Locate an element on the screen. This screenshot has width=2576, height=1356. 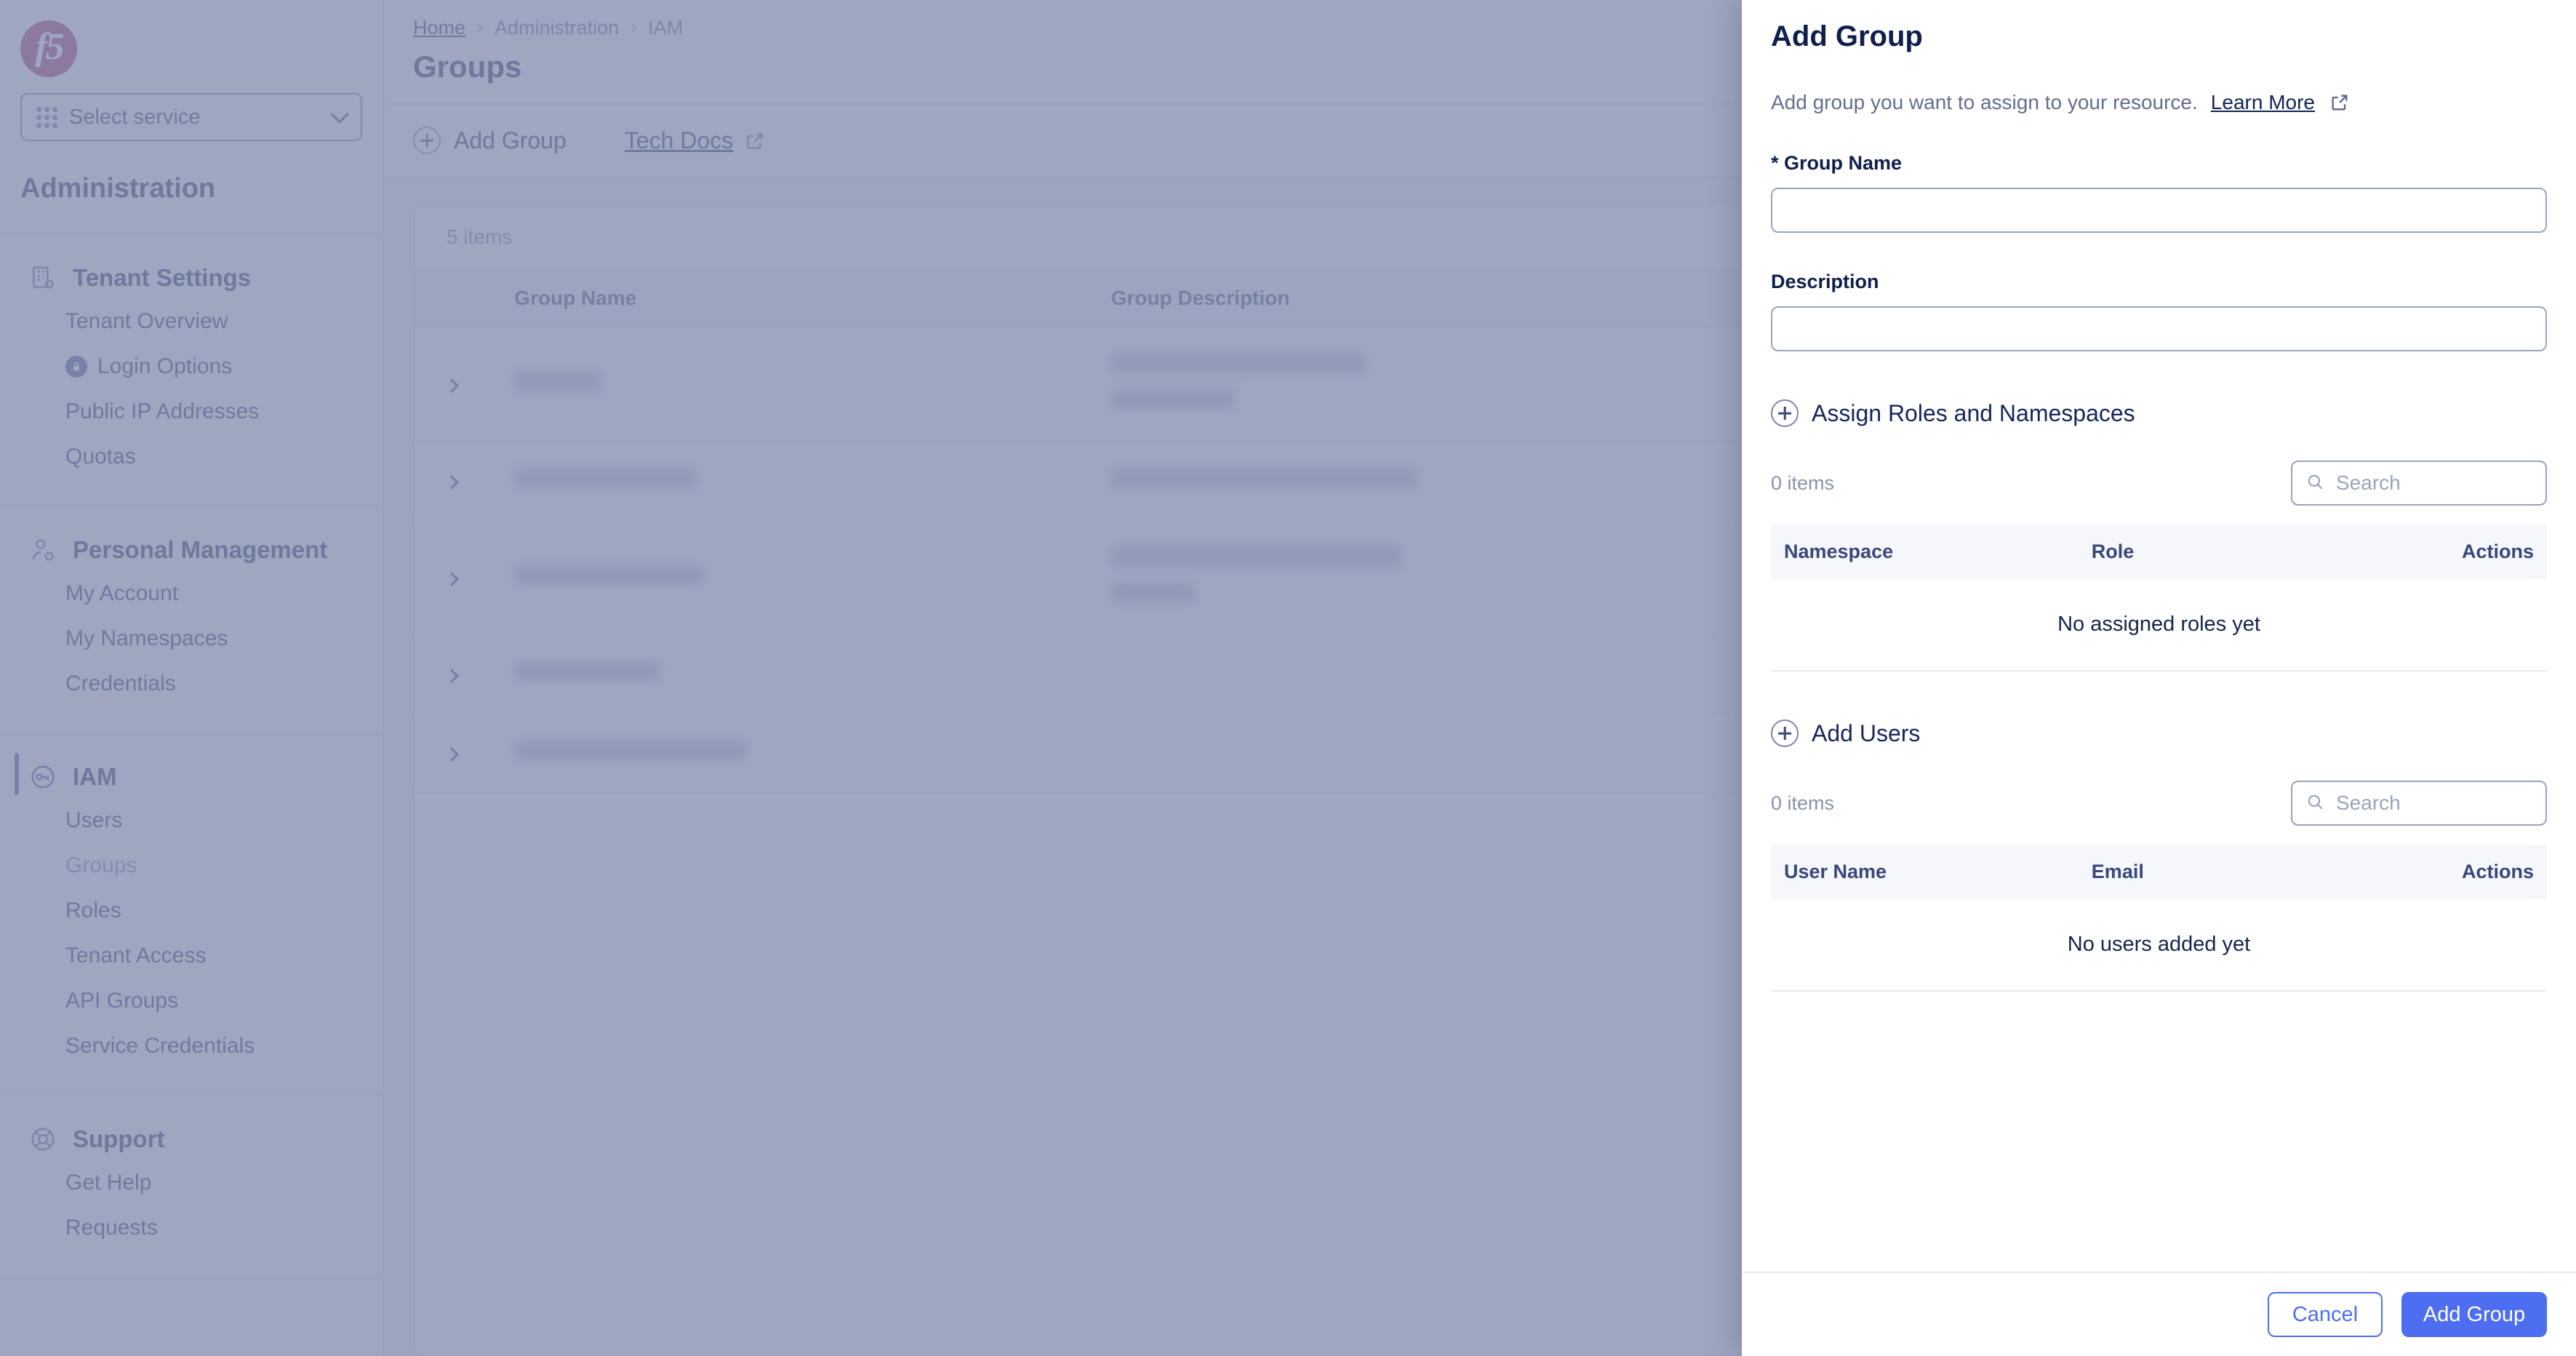
group-name-input is located at coordinates (2159, 210).